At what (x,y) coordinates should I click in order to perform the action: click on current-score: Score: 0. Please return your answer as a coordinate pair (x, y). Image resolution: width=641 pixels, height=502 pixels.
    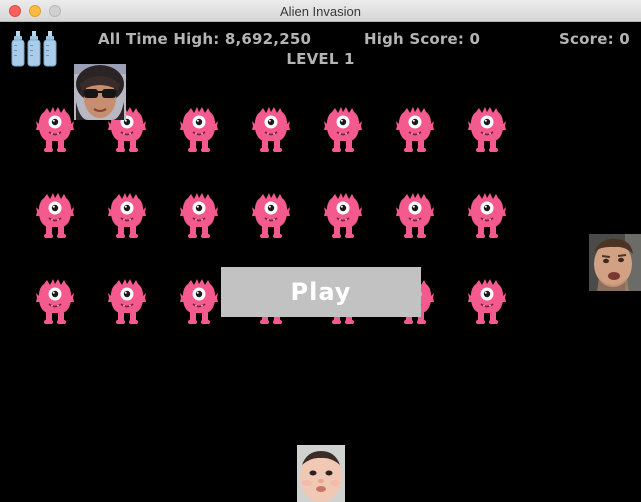
    Looking at the image, I should click on (594, 39).